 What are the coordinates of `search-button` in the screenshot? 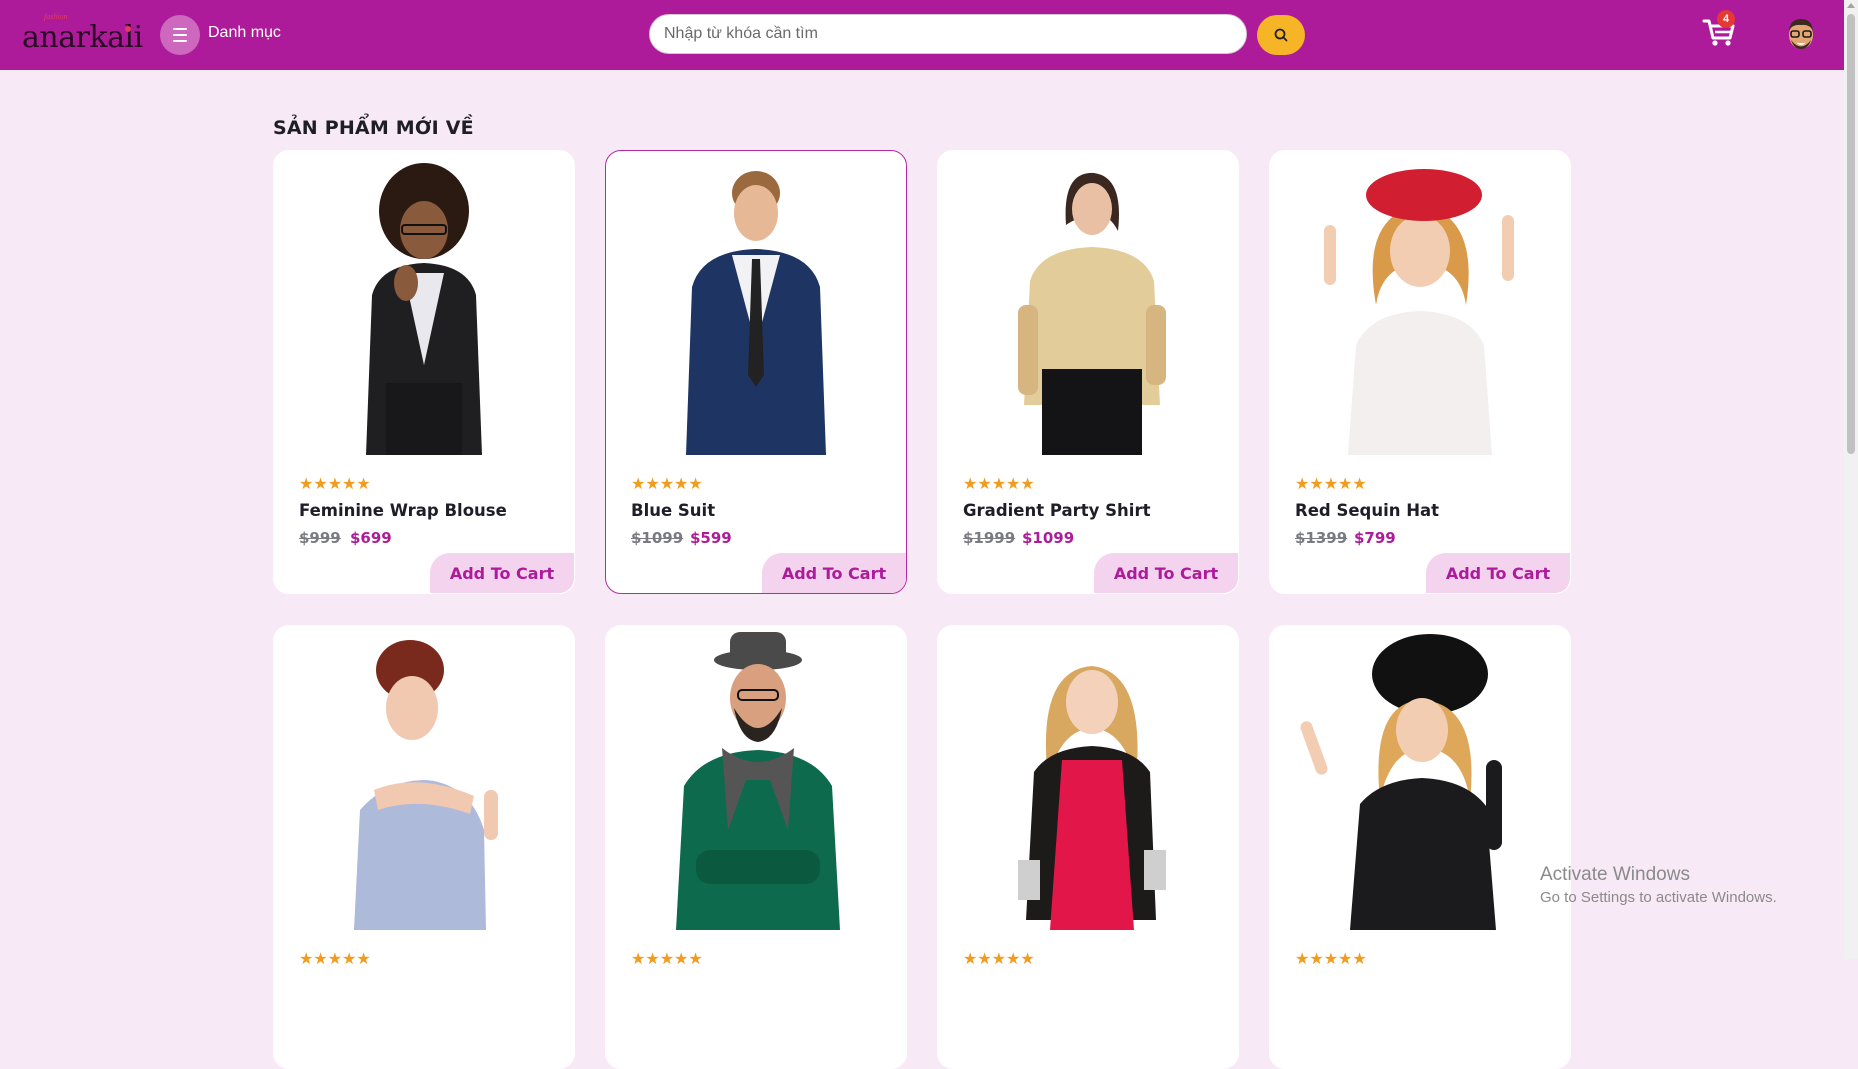 It's located at (1281, 35).